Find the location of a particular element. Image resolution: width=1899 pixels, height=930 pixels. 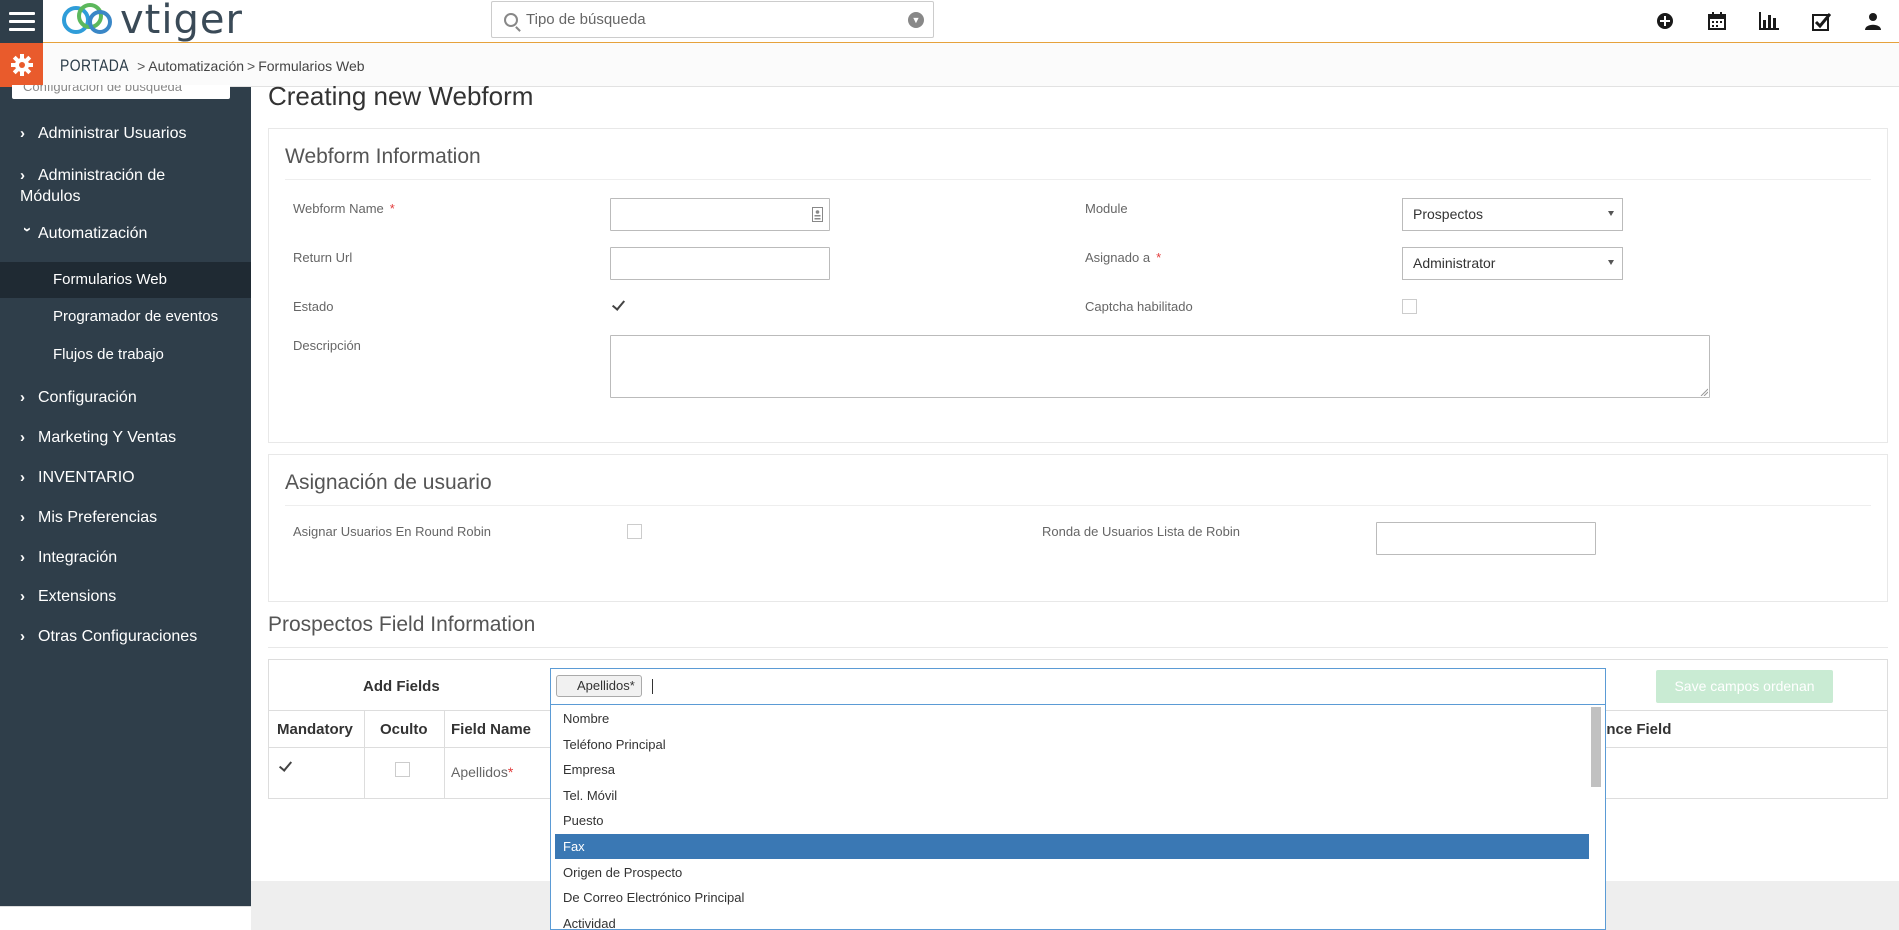

sidebar-subitem-scheduler: Programador de eventos is located at coordinates (125, 317).